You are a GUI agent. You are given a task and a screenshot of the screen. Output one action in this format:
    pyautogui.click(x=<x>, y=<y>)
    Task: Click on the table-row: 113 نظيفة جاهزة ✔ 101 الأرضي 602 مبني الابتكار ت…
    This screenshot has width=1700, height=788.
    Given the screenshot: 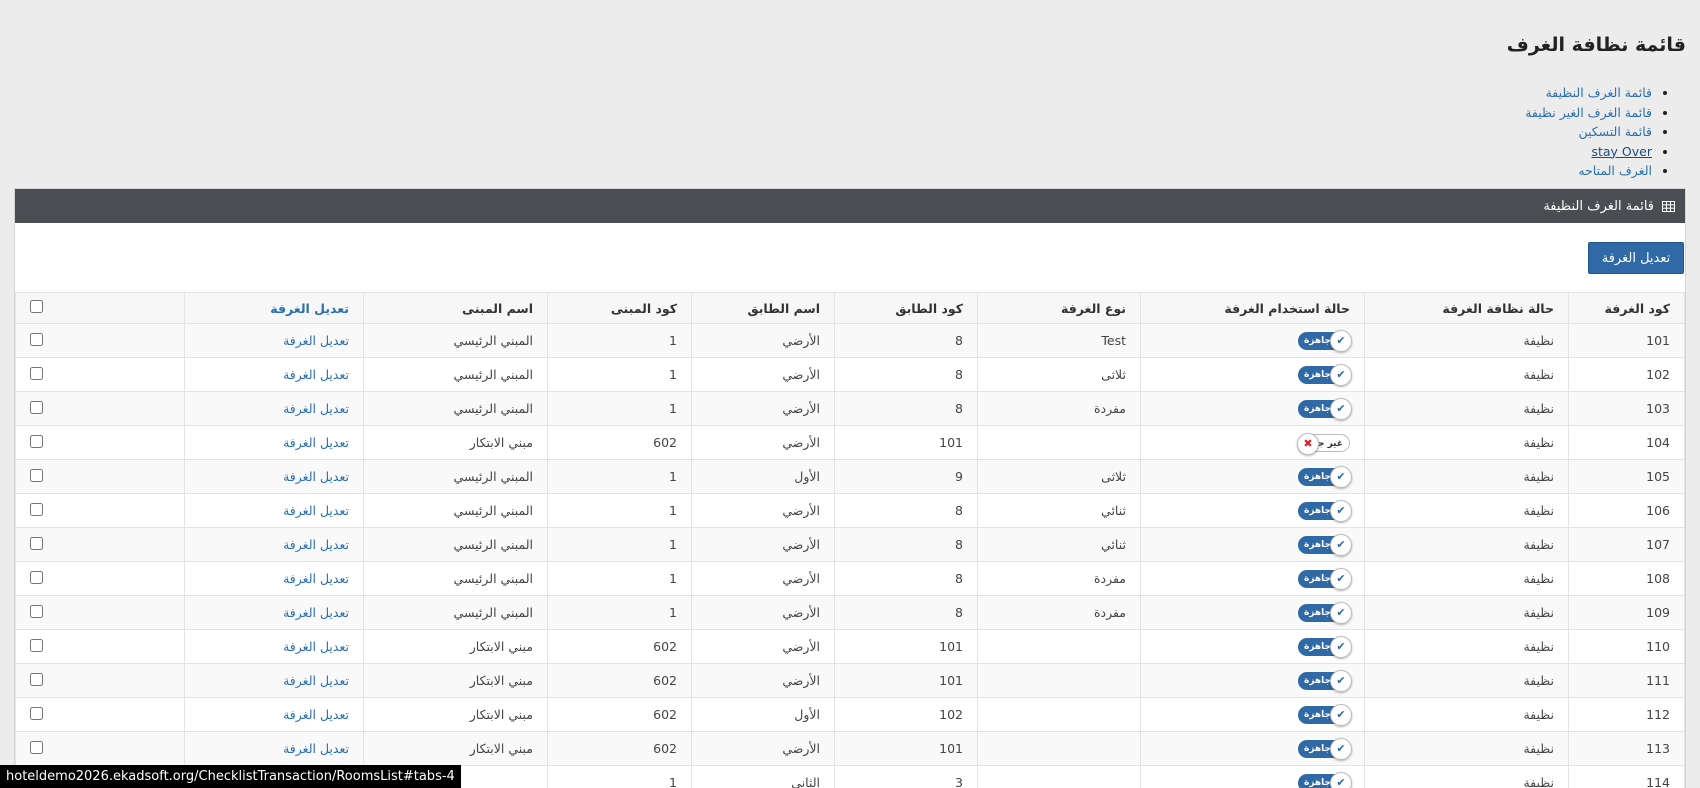 What is the action you would take?
    pyautogui.click(x=850, y=748)
    